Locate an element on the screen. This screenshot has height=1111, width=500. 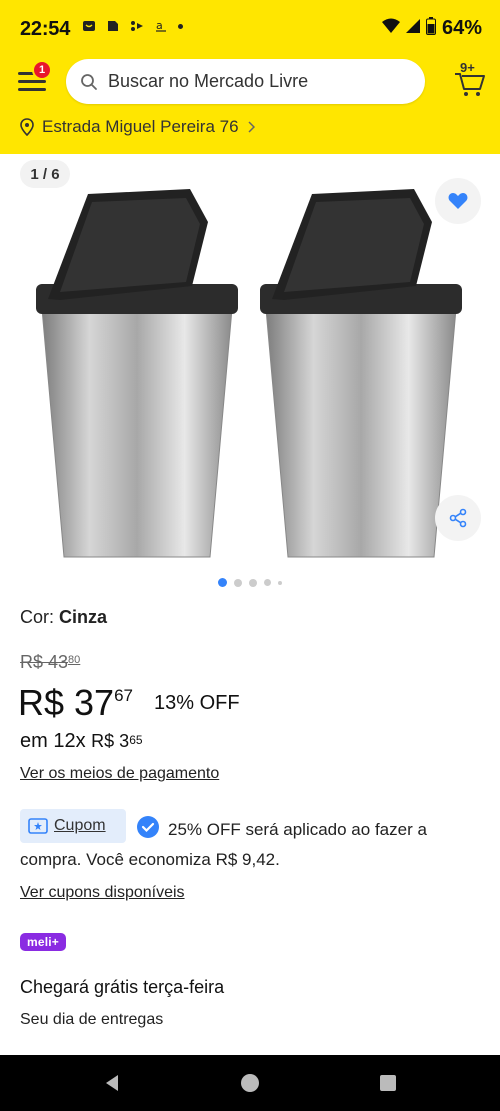
battery-percentage: 64% is located at coordinates (461, 28).